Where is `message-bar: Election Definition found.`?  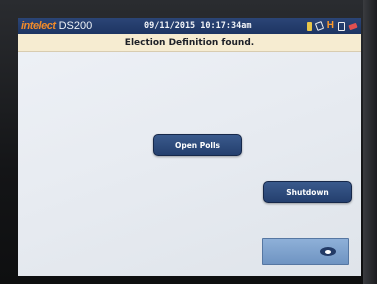 message-bar: Election Definition found. is located at coordinates (189, 43).